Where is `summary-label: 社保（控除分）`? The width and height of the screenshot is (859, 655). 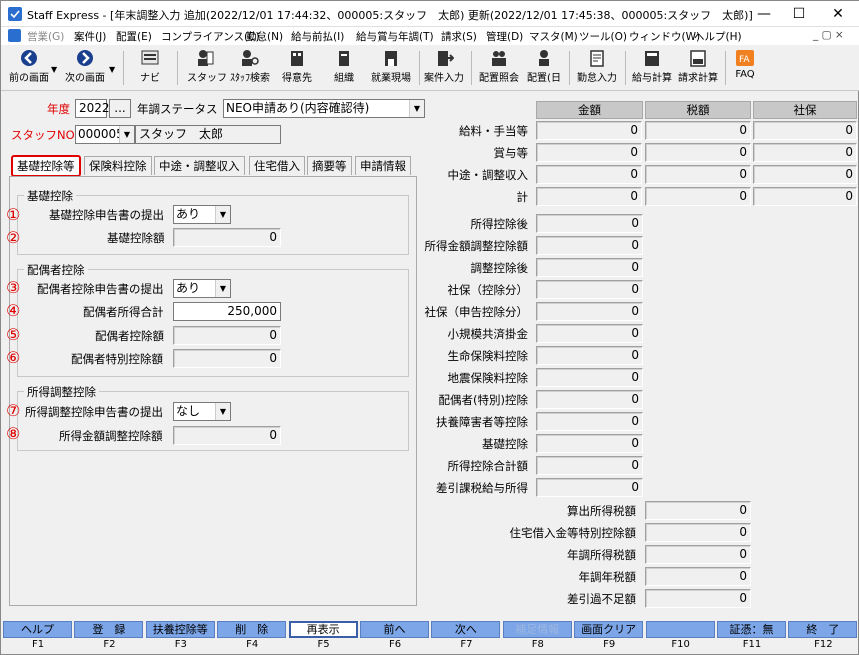 summary-label: 社保（控除分） is located at coordinates (488, 290).